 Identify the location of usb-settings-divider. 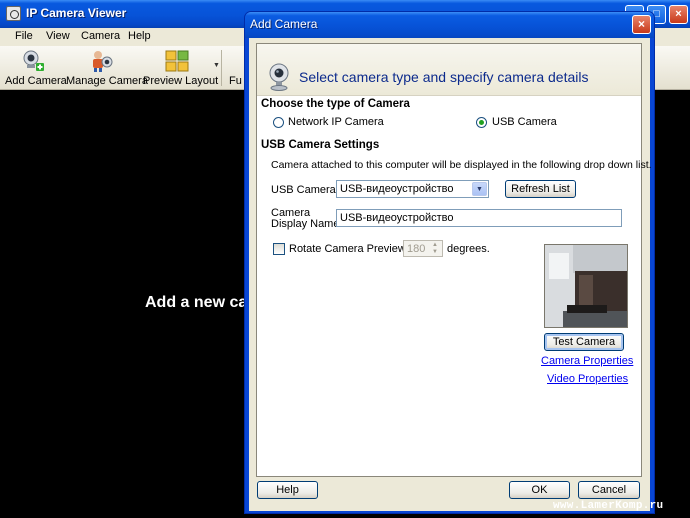
(511, 147).